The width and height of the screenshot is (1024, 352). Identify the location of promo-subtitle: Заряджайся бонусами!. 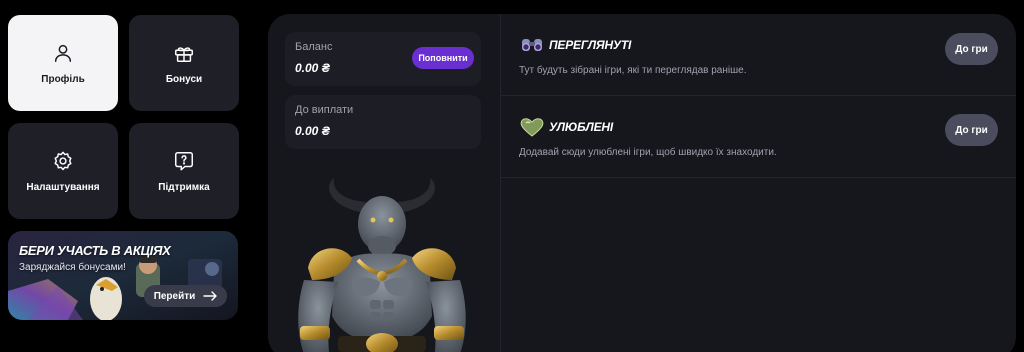
(72, 267).